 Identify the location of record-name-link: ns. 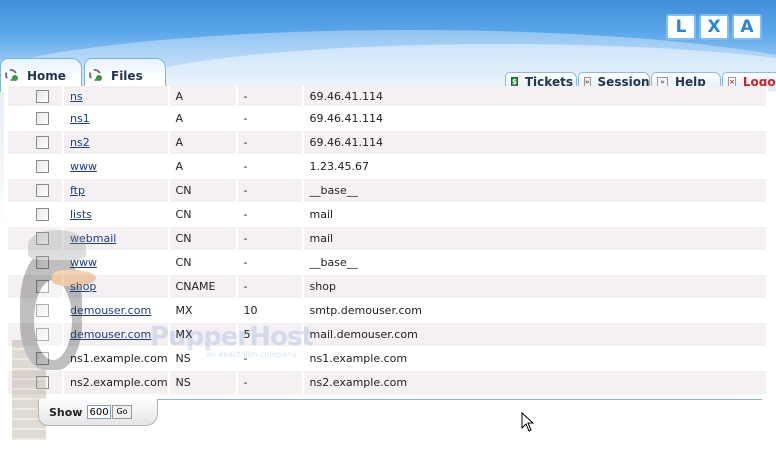
(76, 96).